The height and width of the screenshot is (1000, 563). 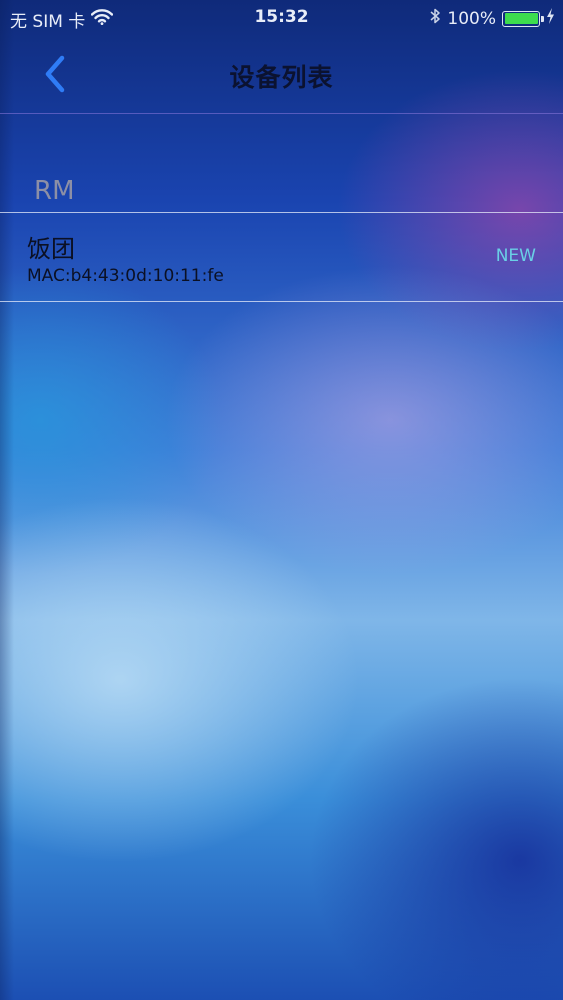 I want to click on status-right-group: 100%, so click(x=492, y=18).